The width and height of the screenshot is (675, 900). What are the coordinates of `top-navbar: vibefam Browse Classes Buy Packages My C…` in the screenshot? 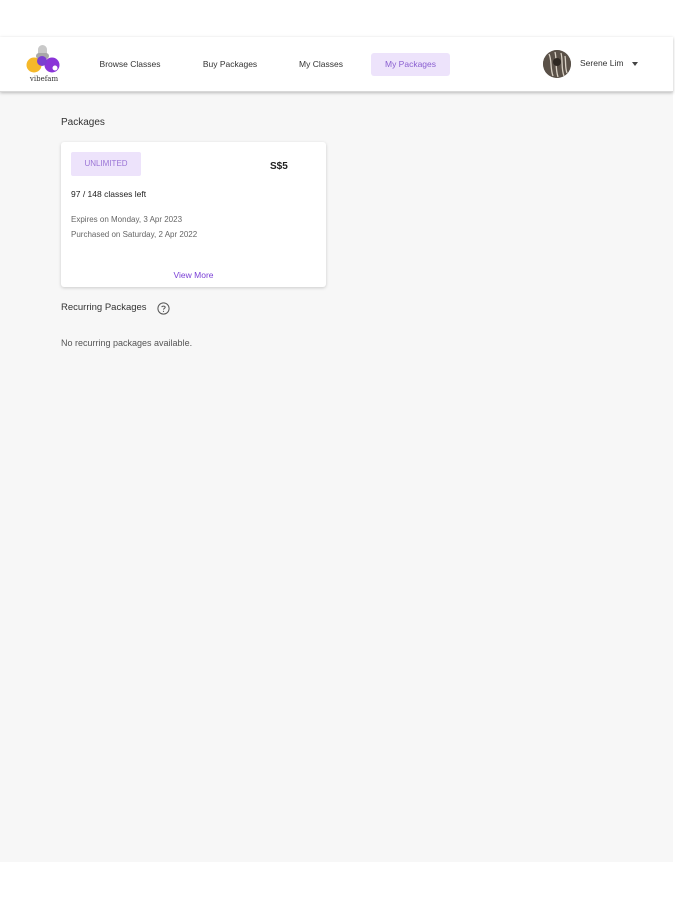 It's located at (336, 64).